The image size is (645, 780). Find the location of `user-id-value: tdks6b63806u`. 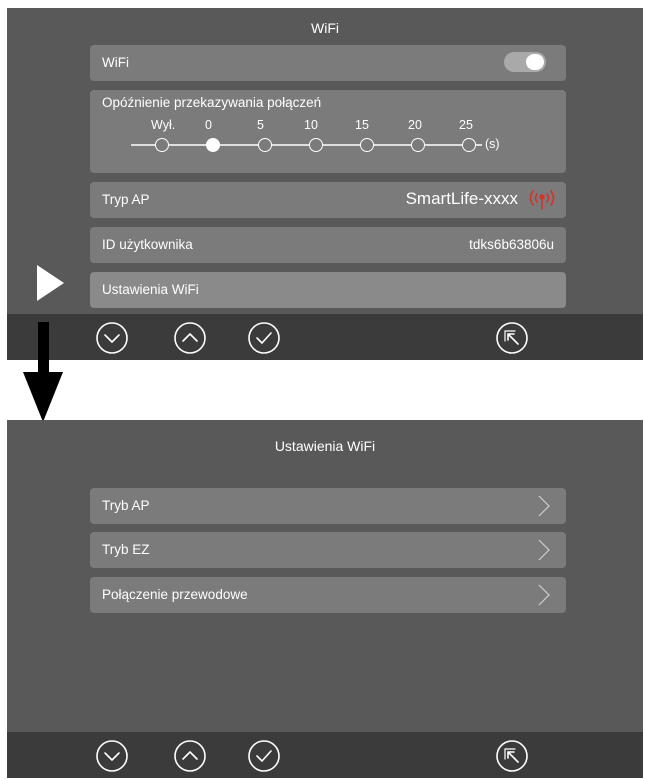

user-id-value: tdks6b63806u is located at coordinates (511, 244).